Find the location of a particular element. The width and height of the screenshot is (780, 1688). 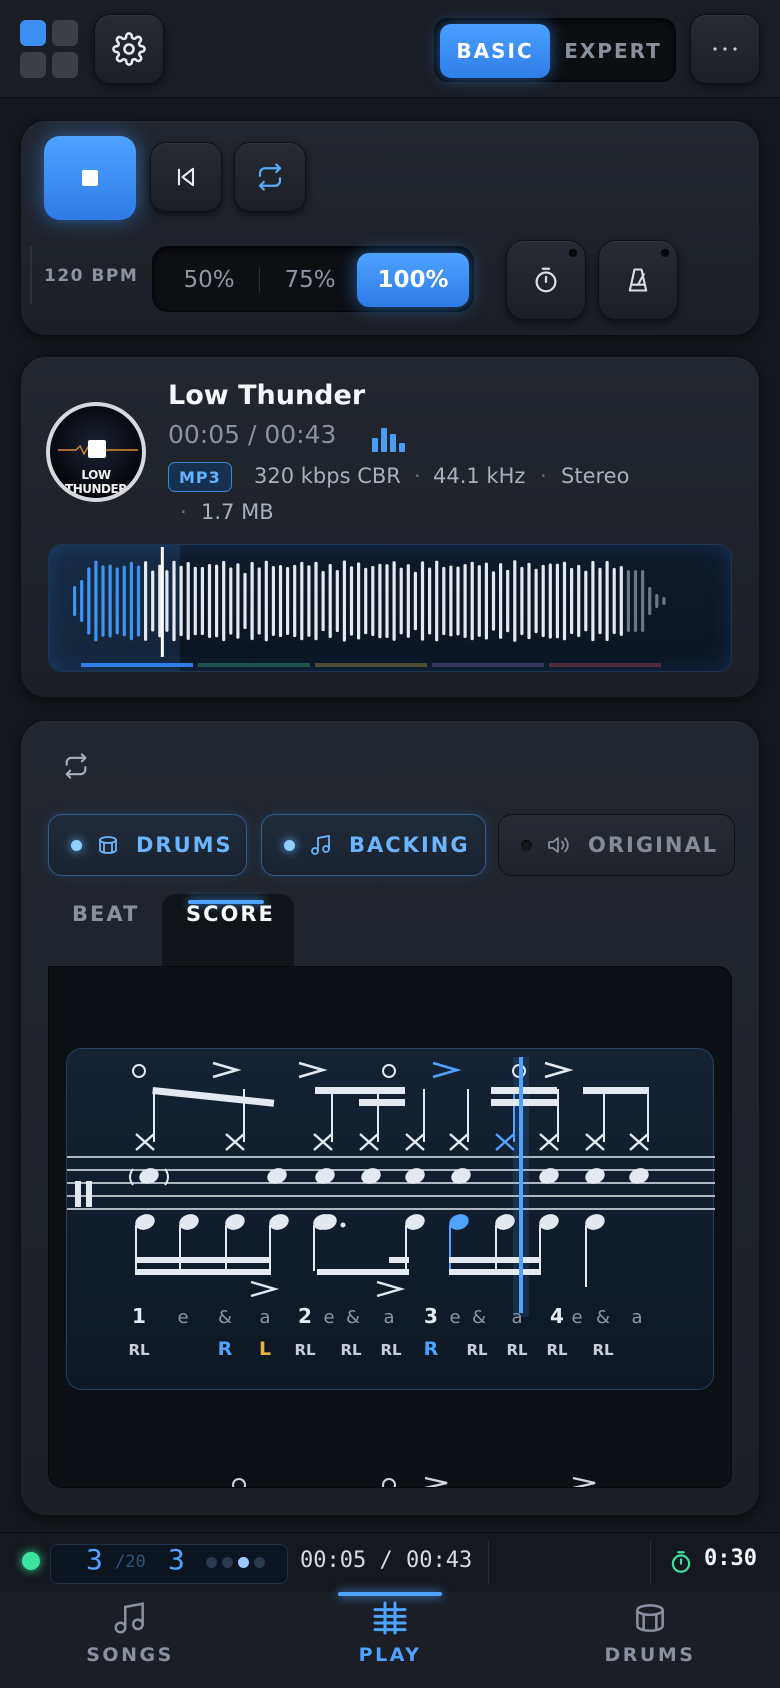

waveform-scrubber is located at coordinates (390, 608).